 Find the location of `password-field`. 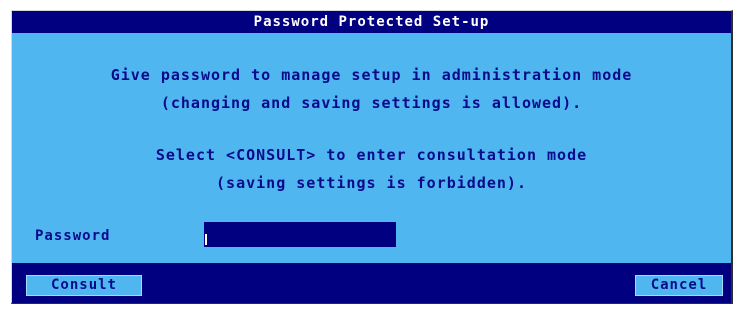

password-field is located at coordinates (300, 234).